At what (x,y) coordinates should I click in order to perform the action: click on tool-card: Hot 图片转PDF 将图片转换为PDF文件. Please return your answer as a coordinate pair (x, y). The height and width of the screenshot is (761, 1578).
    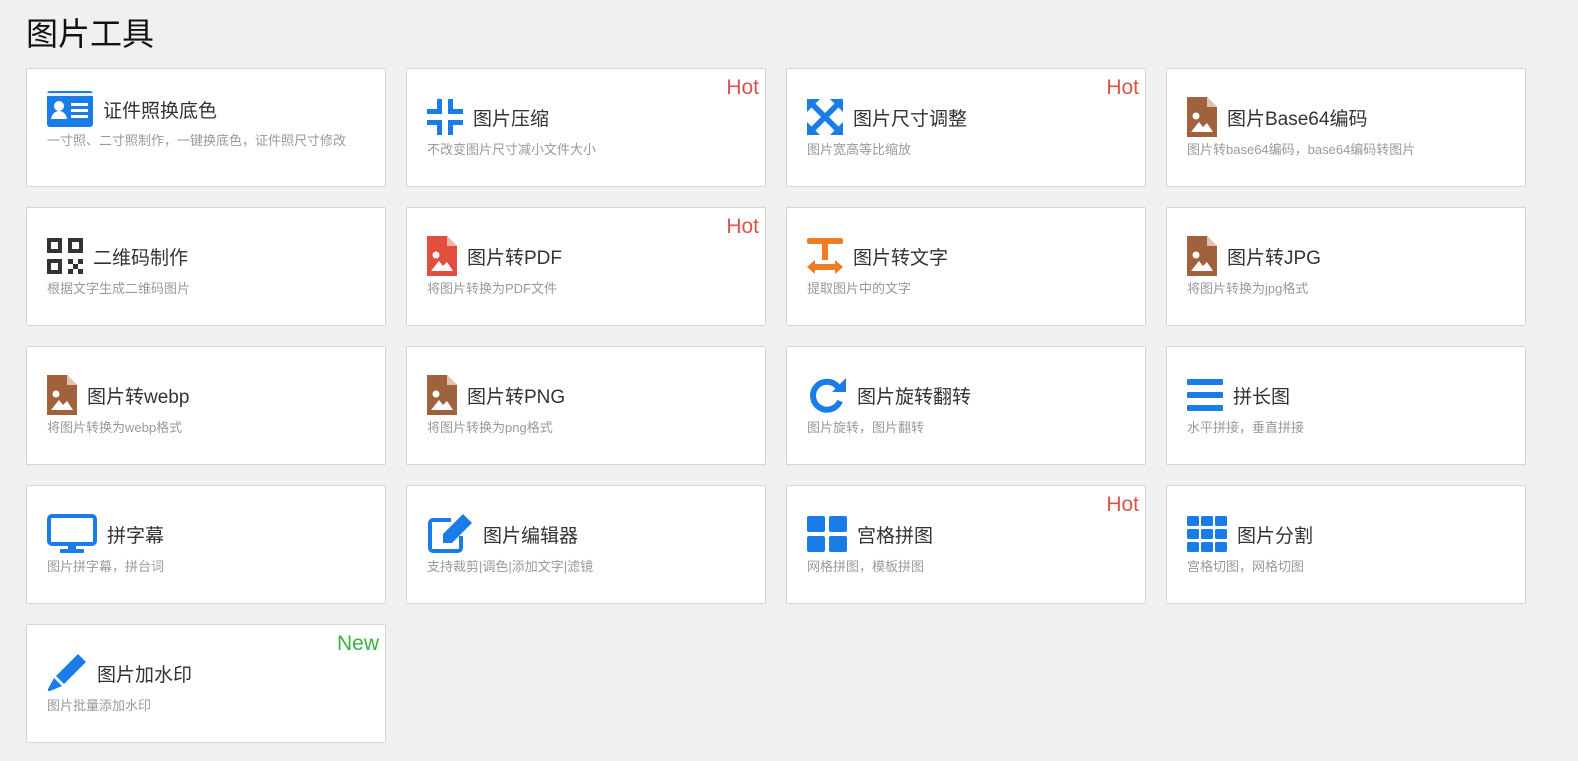
    Looking at the image, I should click on (586, 266).